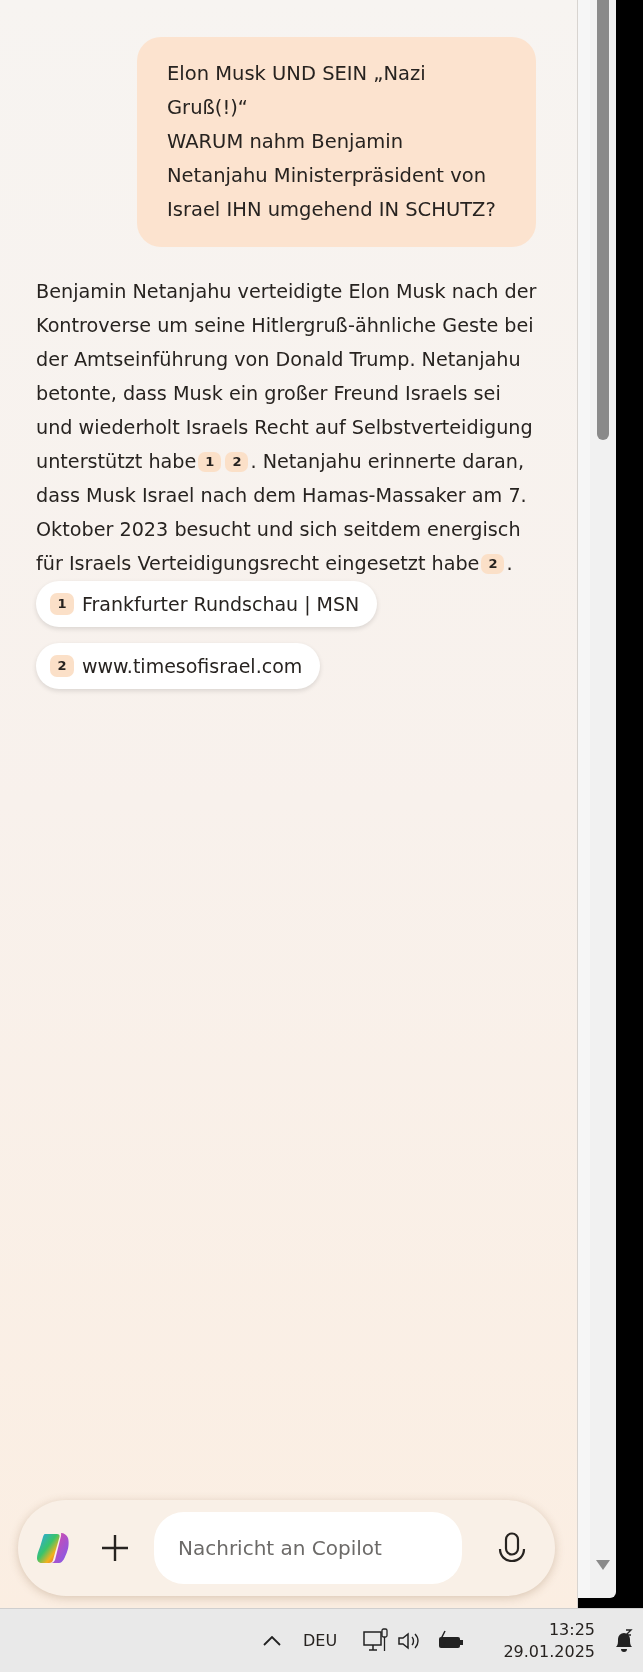  Describe the element at coordinates (53, 1548) in the screenshot. I see `copilot-logo-icon` at that location.